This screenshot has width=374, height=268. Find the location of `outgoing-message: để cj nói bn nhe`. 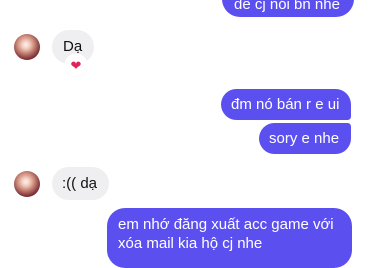

outgoing-message: để cj nói bn nhe is located at coordinates (288, 8).